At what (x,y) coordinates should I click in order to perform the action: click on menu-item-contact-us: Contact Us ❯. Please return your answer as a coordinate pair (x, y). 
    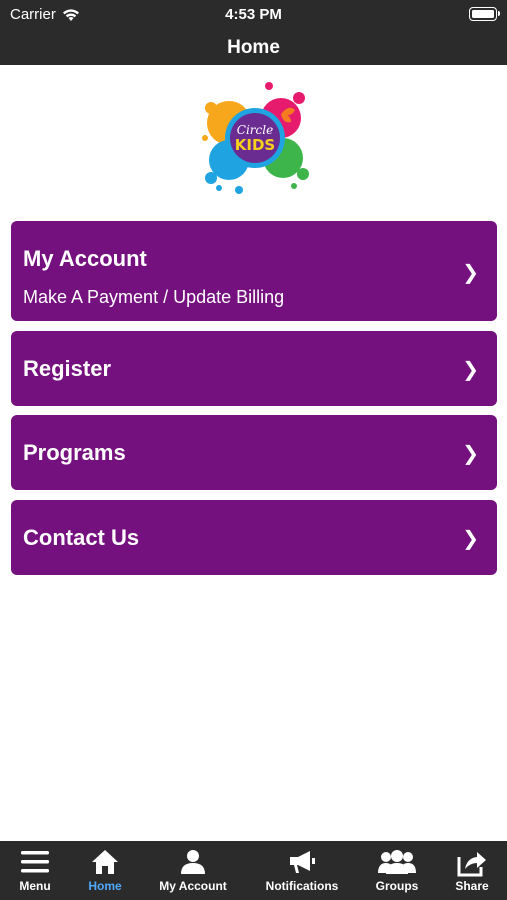
    Looking at the image, I should click on (254, 537).